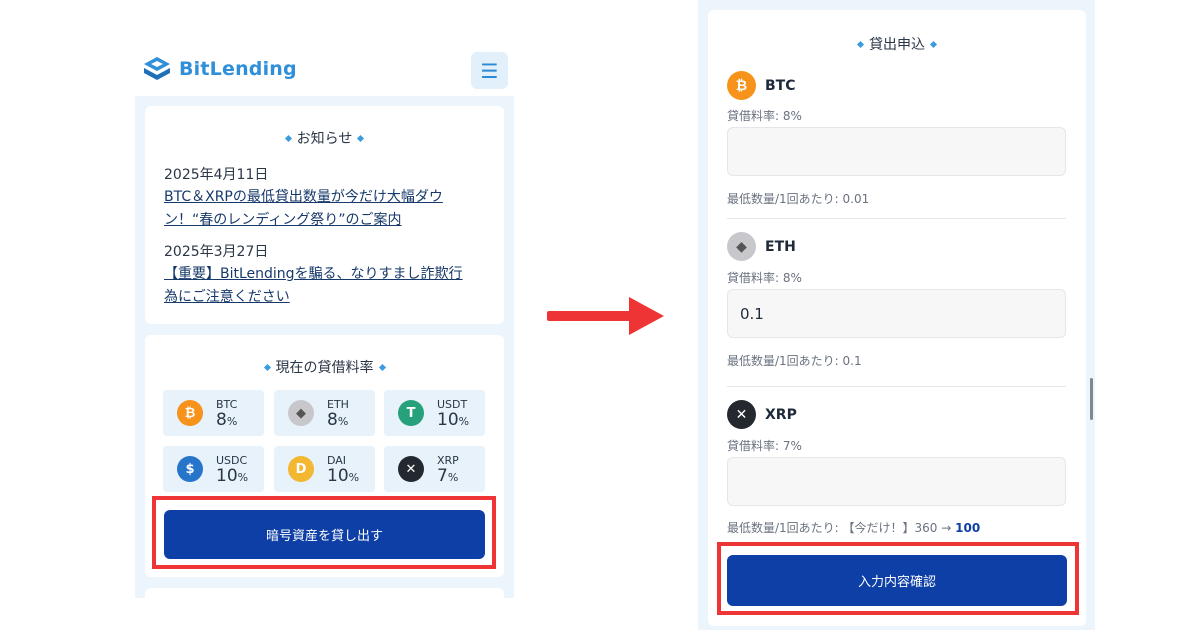  I want to click on rate-tile-usdc: $ USDC 10%, so click(213, 469).